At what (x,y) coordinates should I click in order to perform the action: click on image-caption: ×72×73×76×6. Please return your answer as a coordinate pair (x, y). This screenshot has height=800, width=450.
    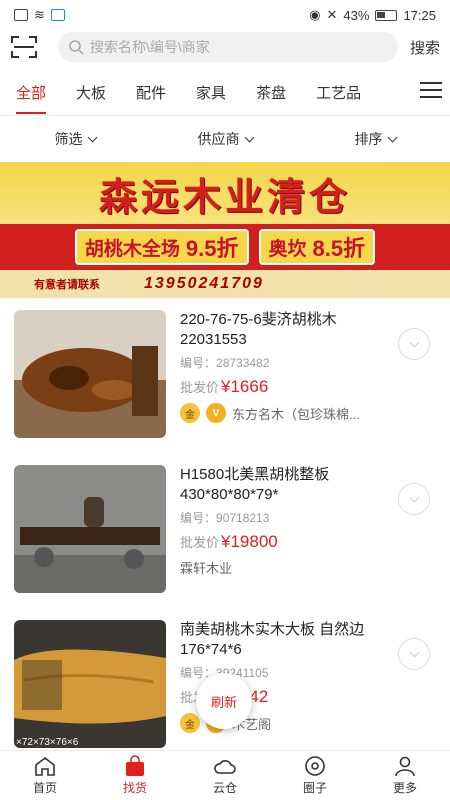
    Looking at the image, I should click on (47, 742).